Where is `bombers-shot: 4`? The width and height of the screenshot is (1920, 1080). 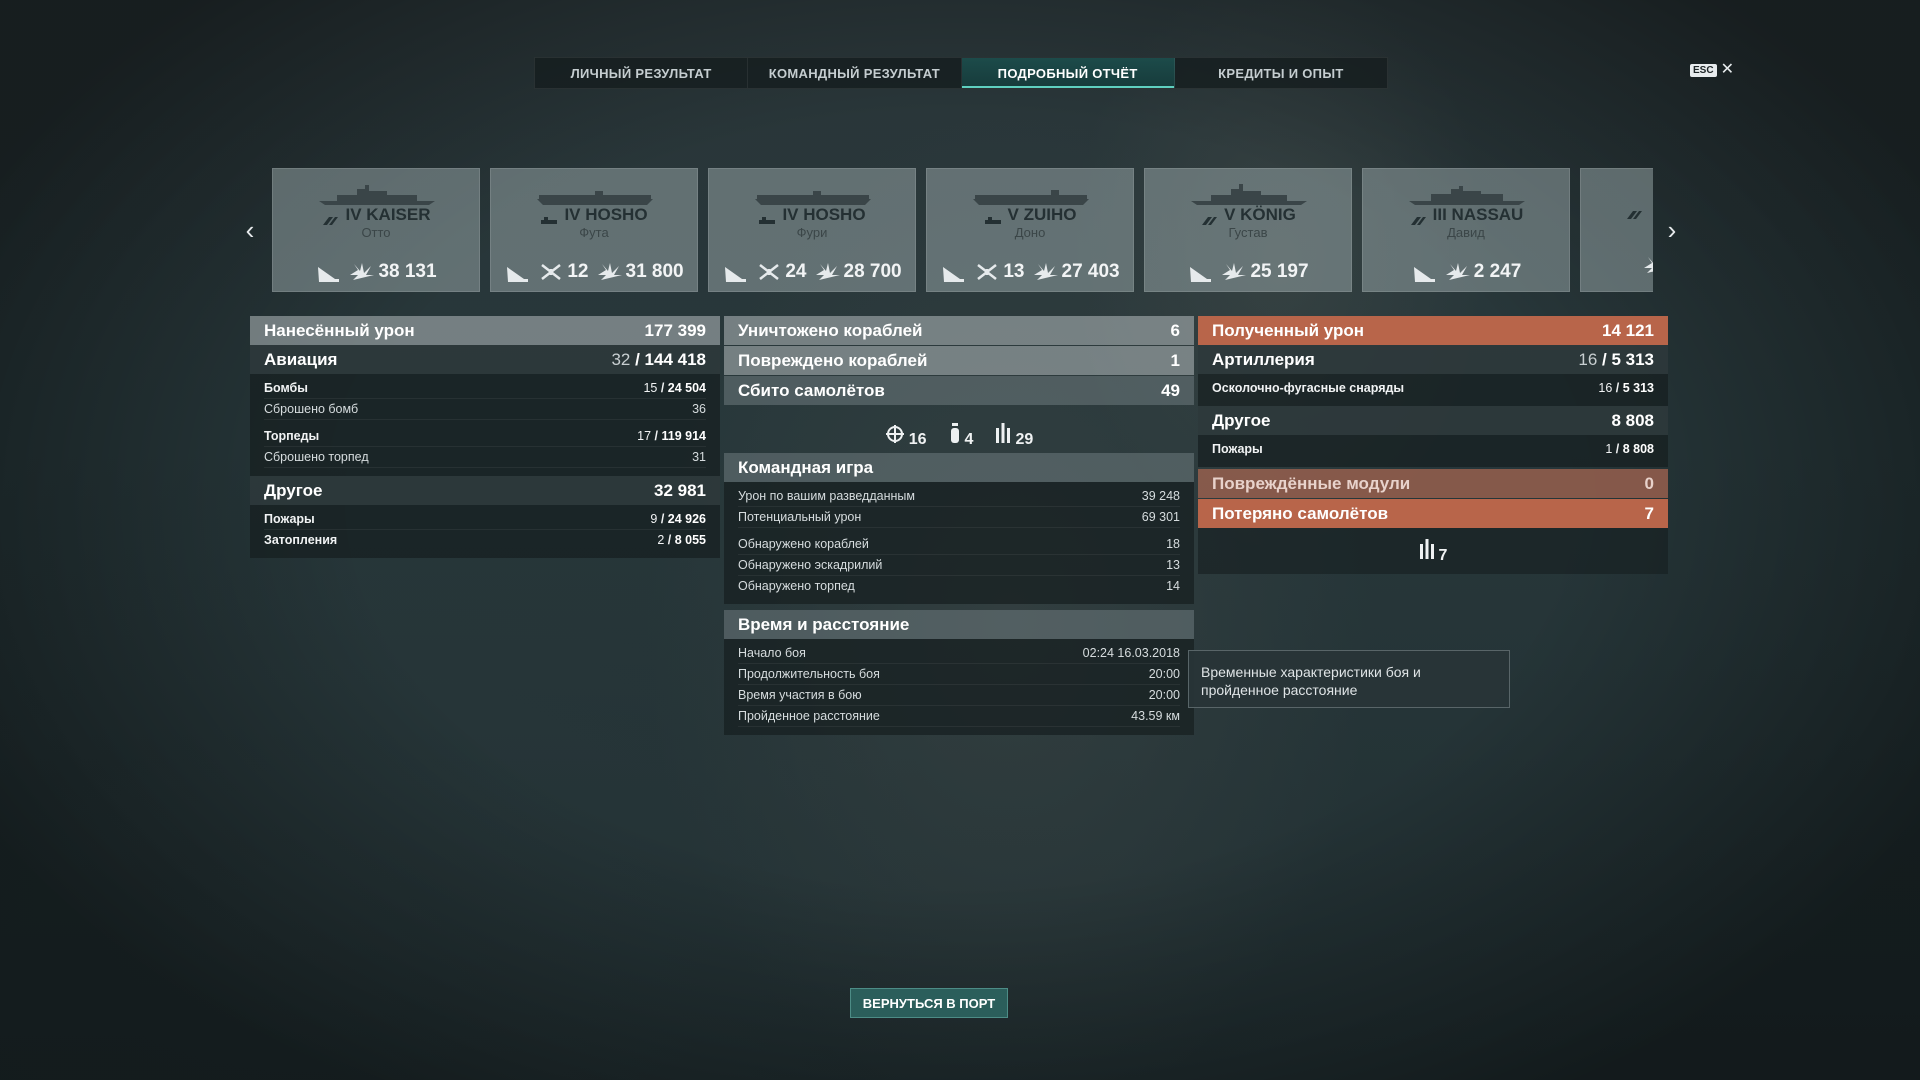
bombers-shot: 4 is located at coordinates (961, 435).